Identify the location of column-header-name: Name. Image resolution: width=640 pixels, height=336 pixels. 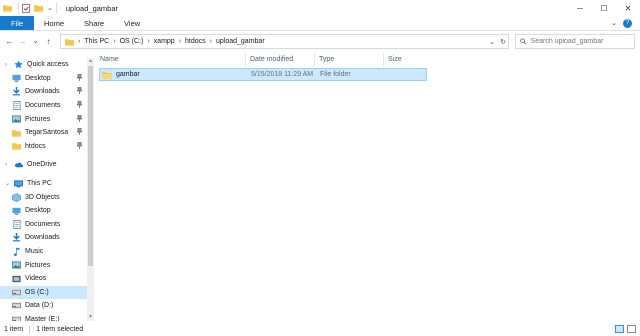
(171, 59).